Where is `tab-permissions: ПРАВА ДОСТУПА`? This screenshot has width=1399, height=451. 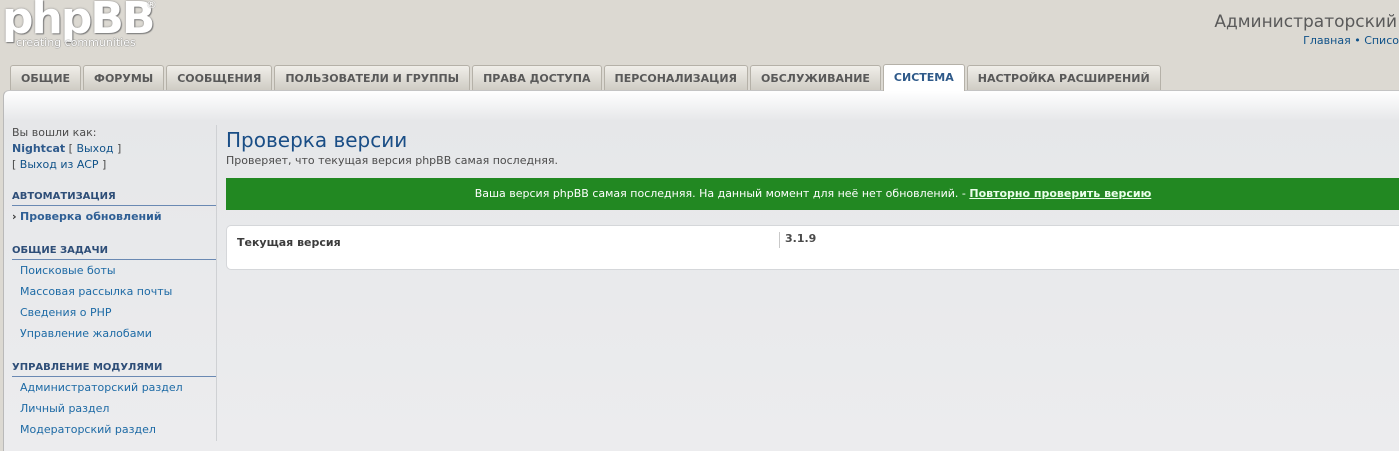 tab-permissions: ПРАВА ДОСТУПА is located at coordinates (537, 77).